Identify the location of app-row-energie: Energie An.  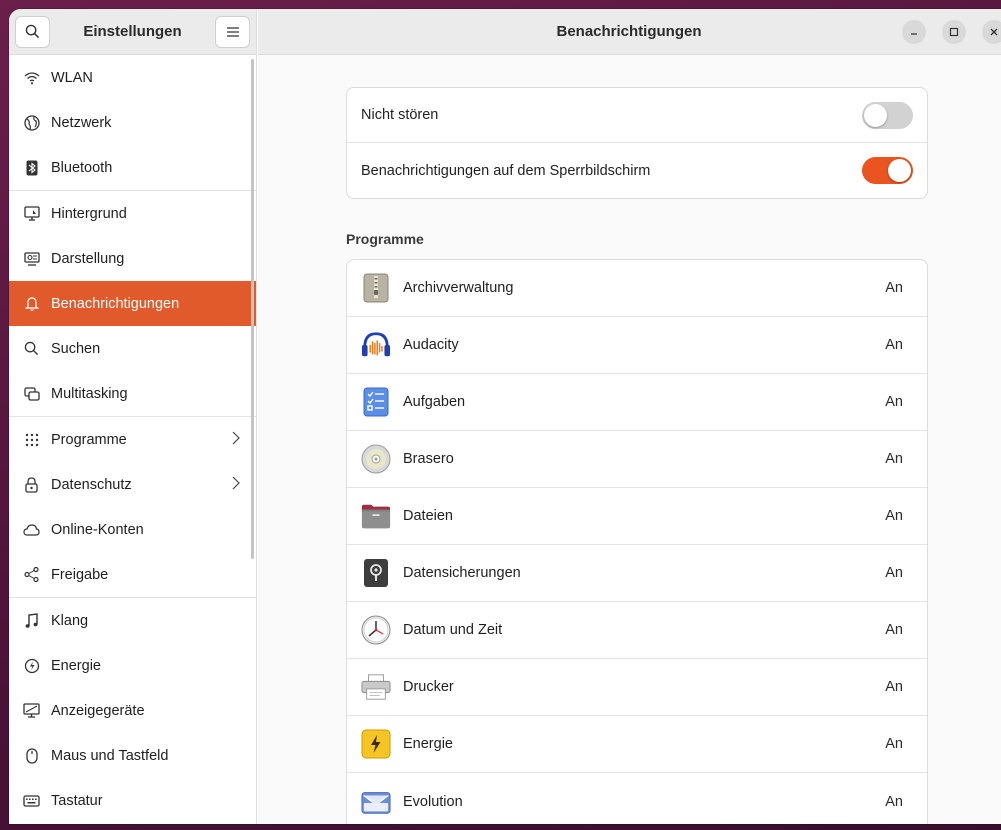
(637, 744).